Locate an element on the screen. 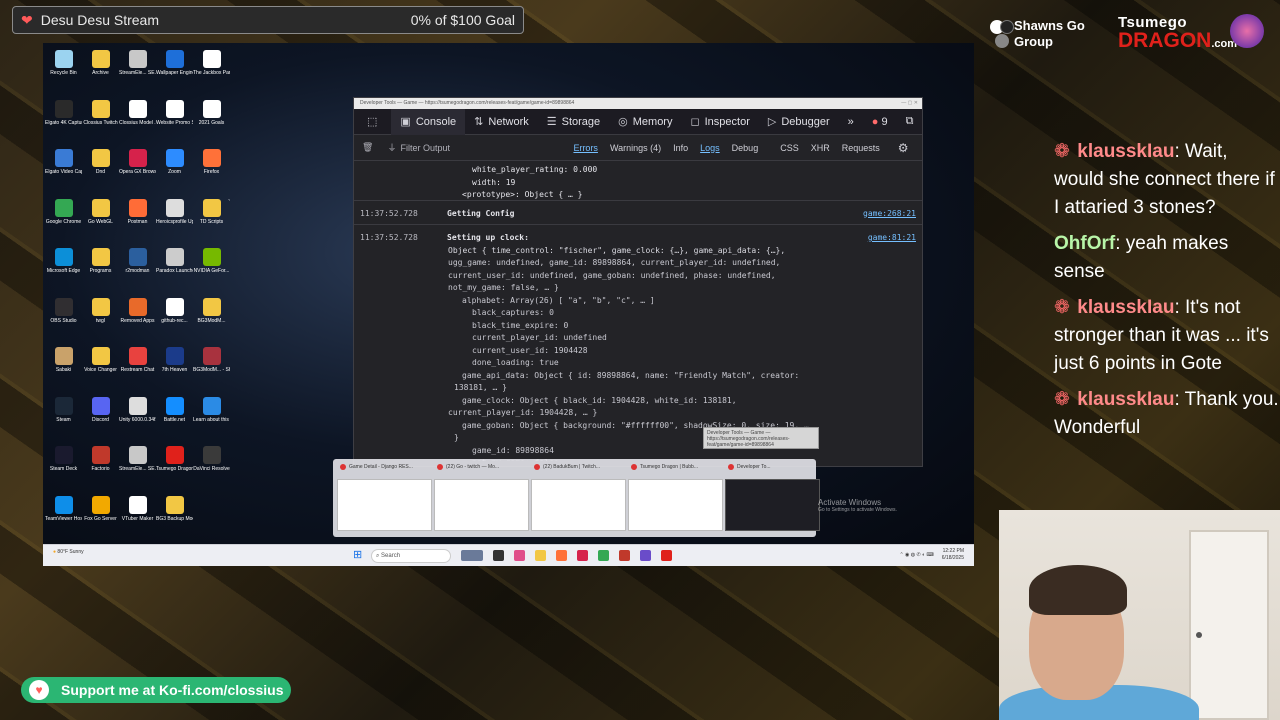  desktop-icon: twgl is located at coordinates (100, 320).